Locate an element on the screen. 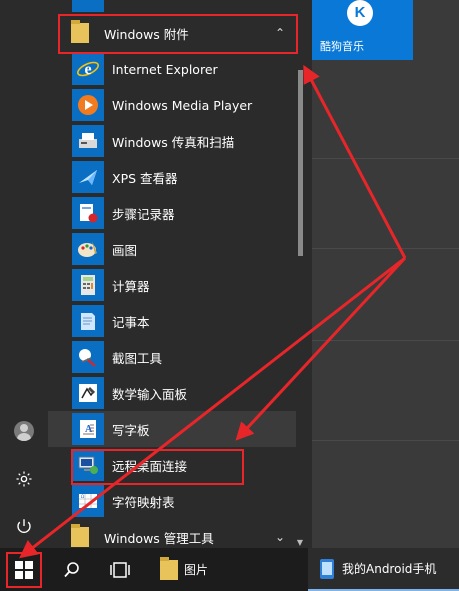 The width and height of the screenshot is (459, 591). gear-icon is located at coordinates (24, 479).